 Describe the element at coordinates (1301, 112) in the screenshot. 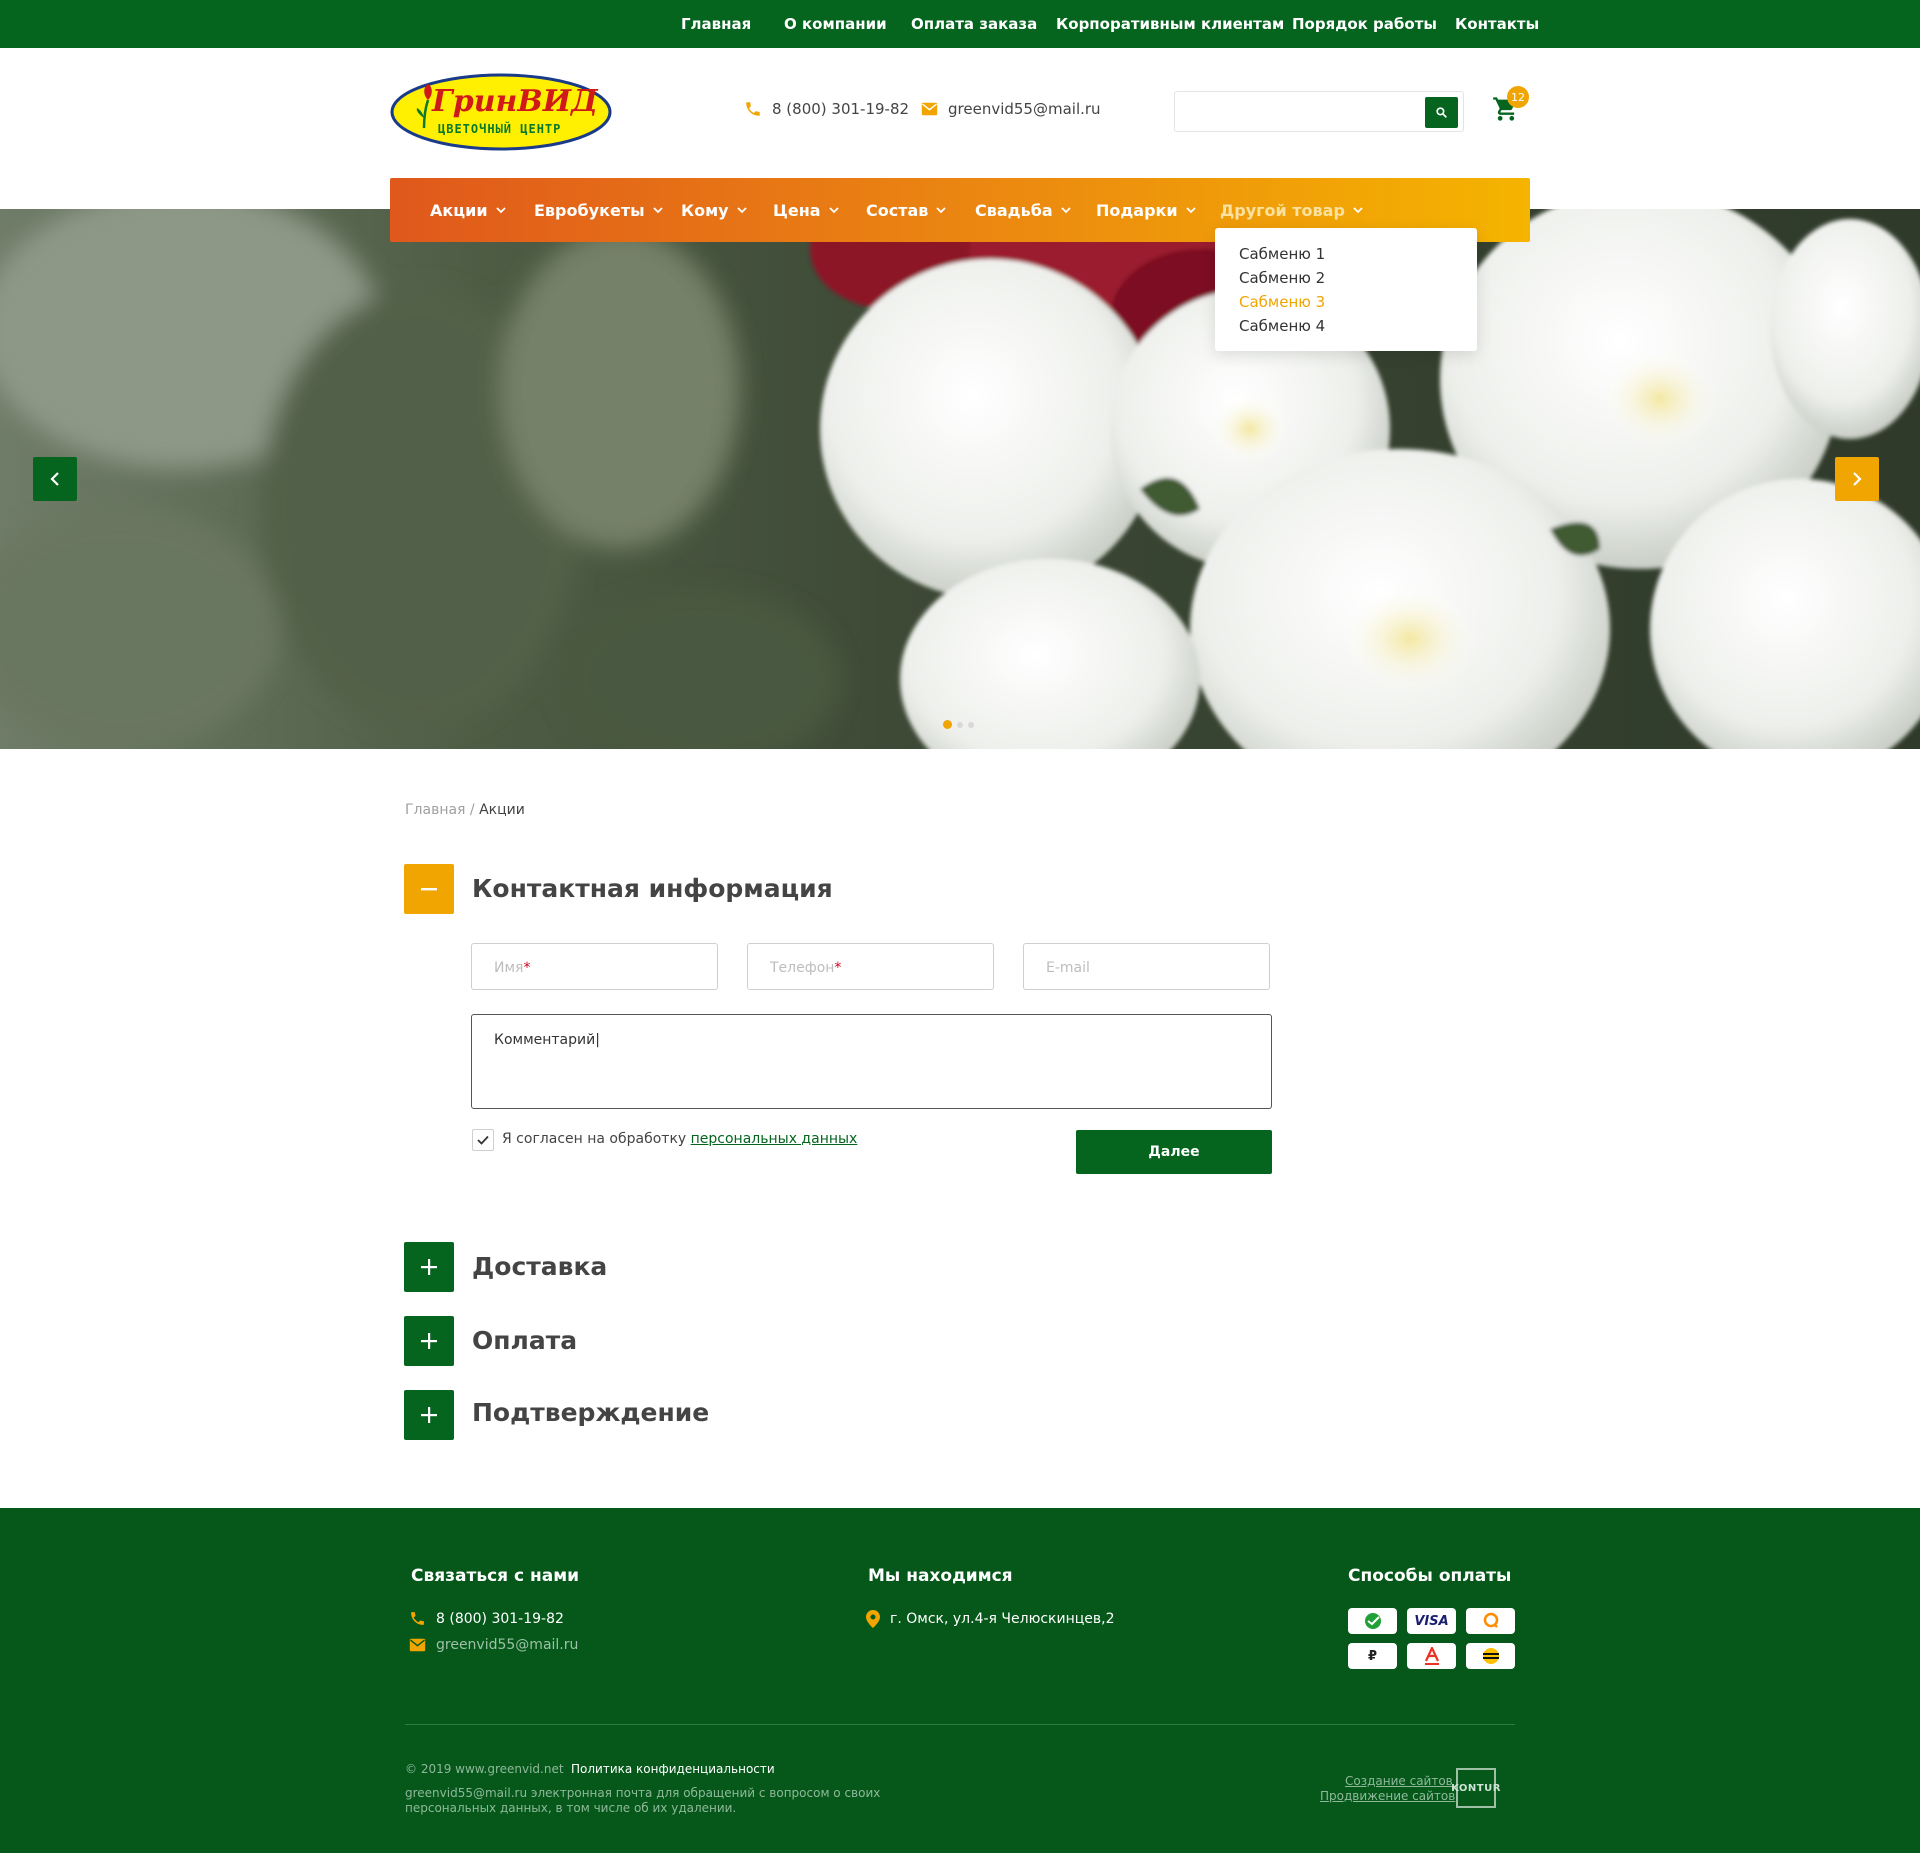

I see `search-input` at that location.